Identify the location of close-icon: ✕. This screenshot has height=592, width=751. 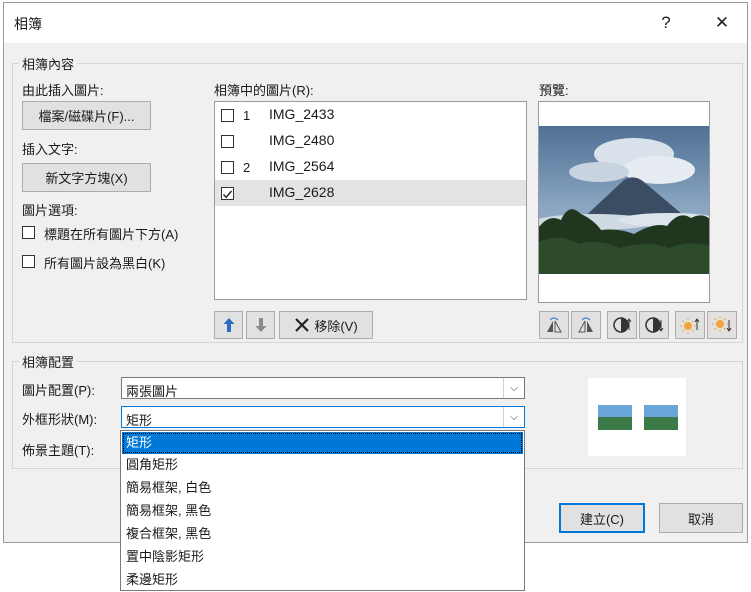
(722, 22).